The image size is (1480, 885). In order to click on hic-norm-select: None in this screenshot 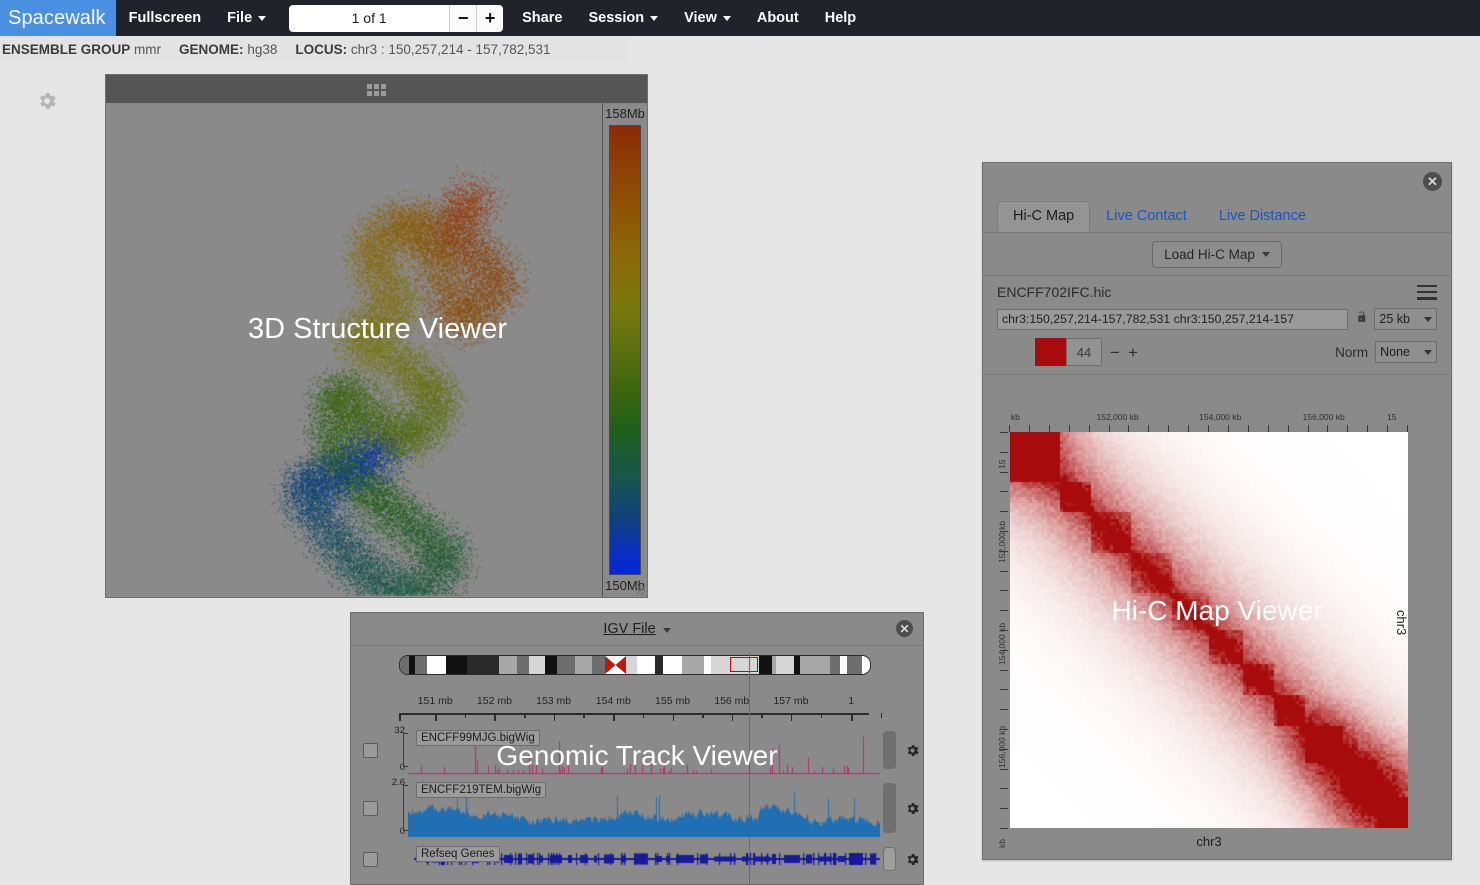, I will do `click(1406, 352)`.